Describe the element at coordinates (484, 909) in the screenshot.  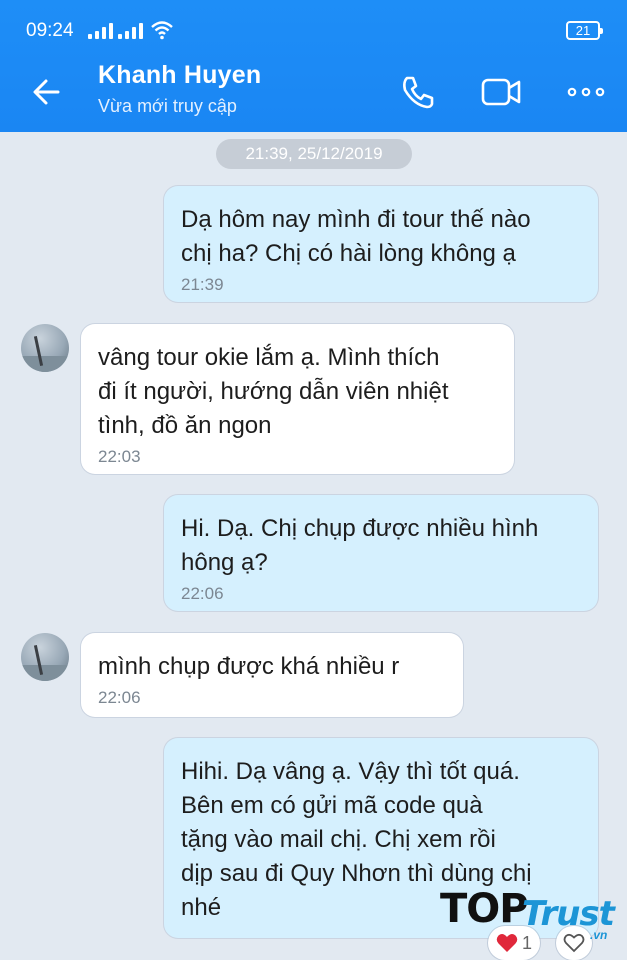
I see `watermark-top: TOP` at that location.